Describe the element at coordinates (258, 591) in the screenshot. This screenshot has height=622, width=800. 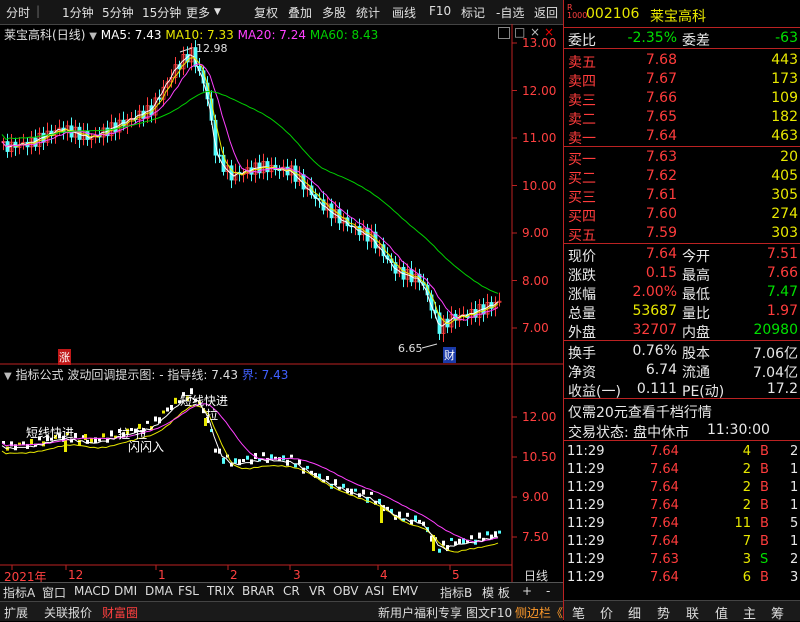
I see `tab-brar: BRAR` at that location.